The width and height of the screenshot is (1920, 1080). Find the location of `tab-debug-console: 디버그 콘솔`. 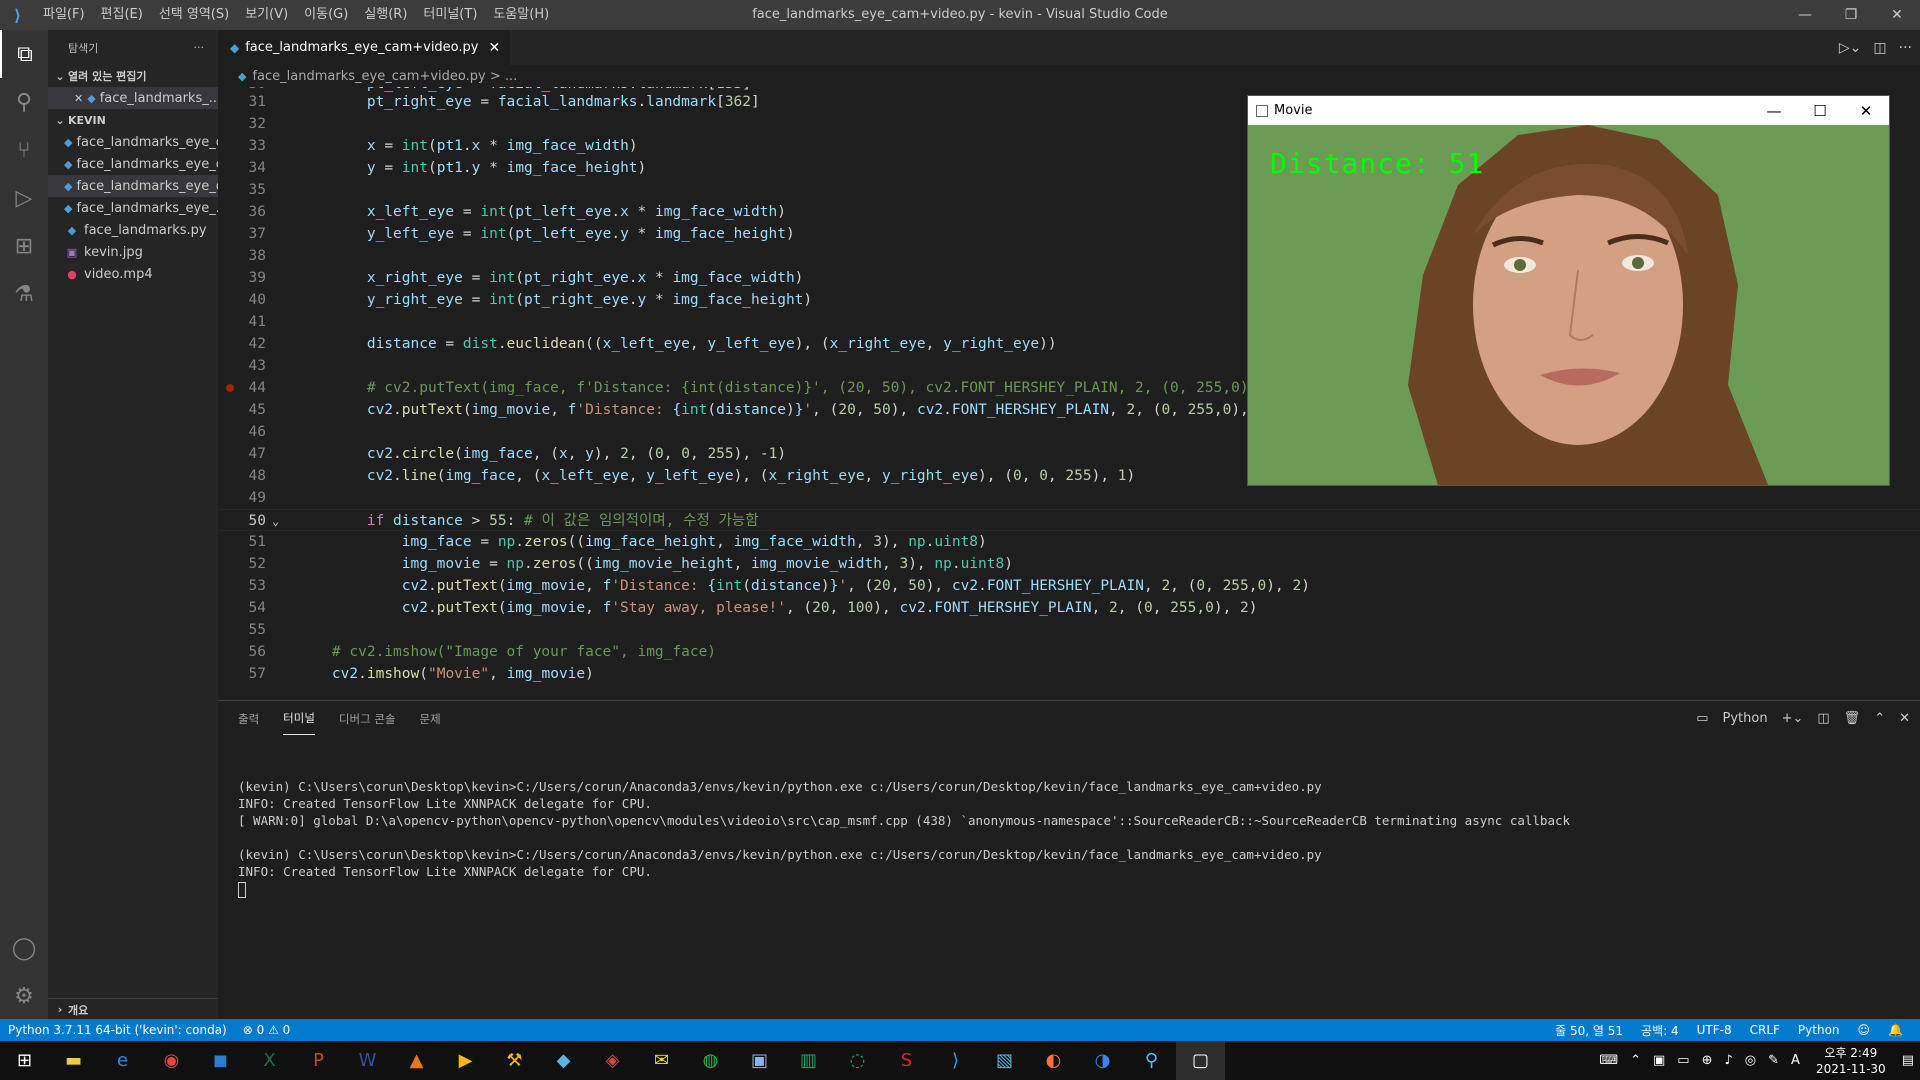

tab-debug-console: 디버그 콘솔 is located at coordinates (367, 719).